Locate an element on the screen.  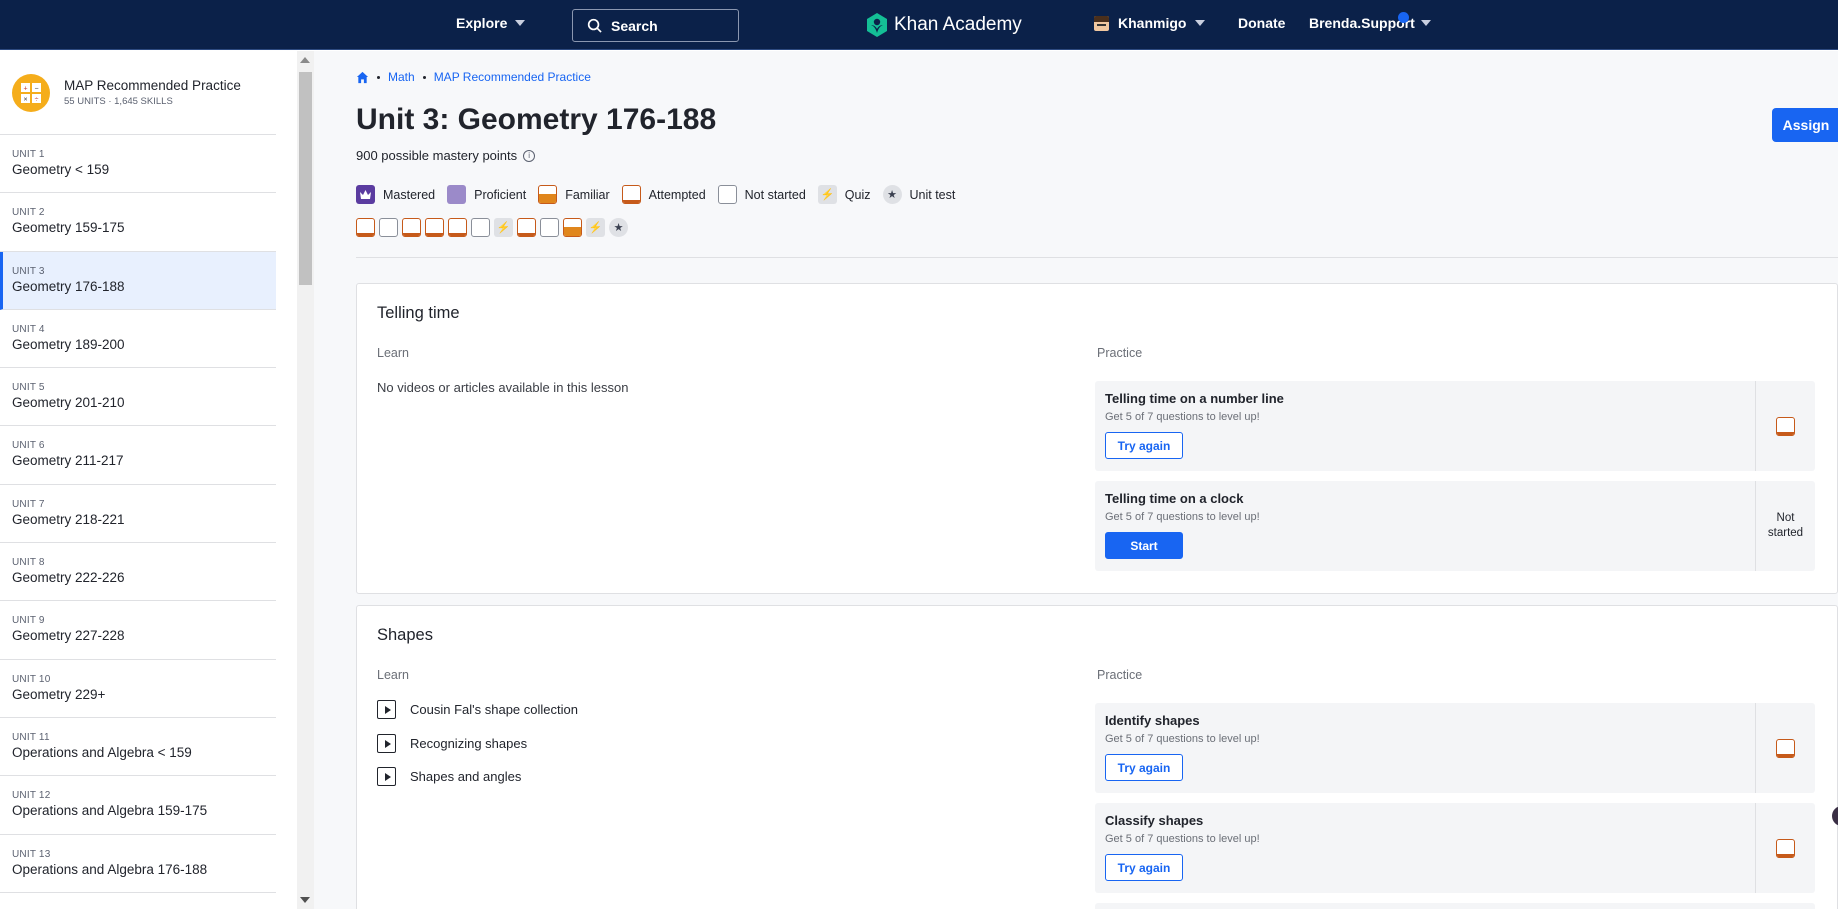
sidebar-unit-3: UNIT 3 Geometry 176-188 is located at coordinates (138, 280).